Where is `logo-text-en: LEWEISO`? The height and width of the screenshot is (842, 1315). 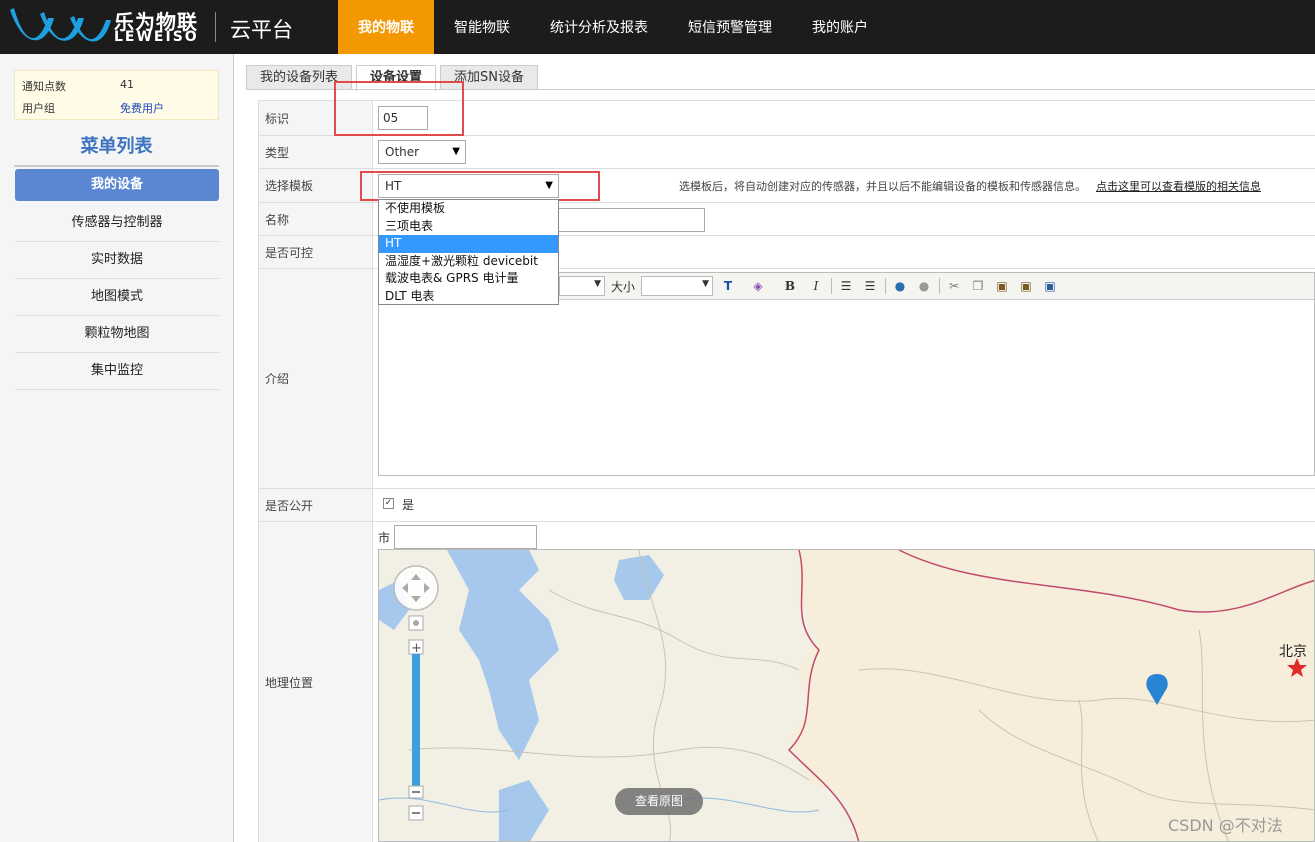
logo-text-en: LEWEISO is located at coordinates (156, 37).